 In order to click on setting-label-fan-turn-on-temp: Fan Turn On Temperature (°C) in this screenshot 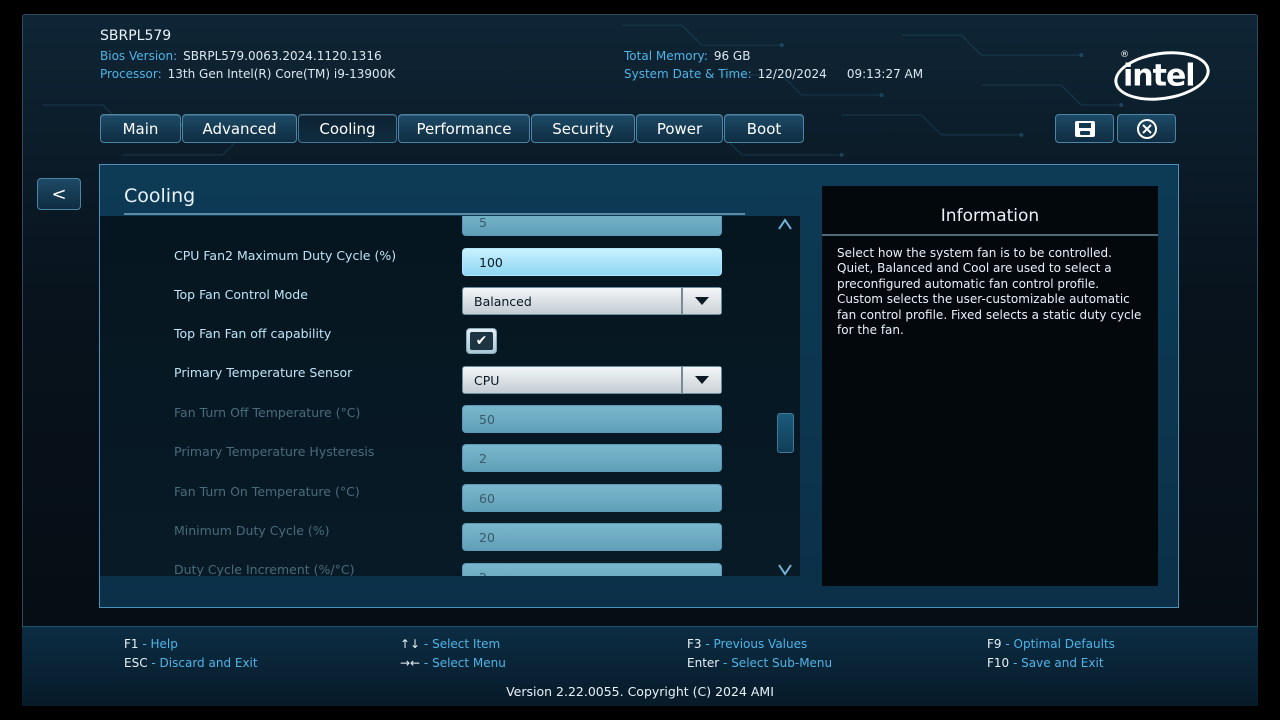, I will do `click(267, 491)`.